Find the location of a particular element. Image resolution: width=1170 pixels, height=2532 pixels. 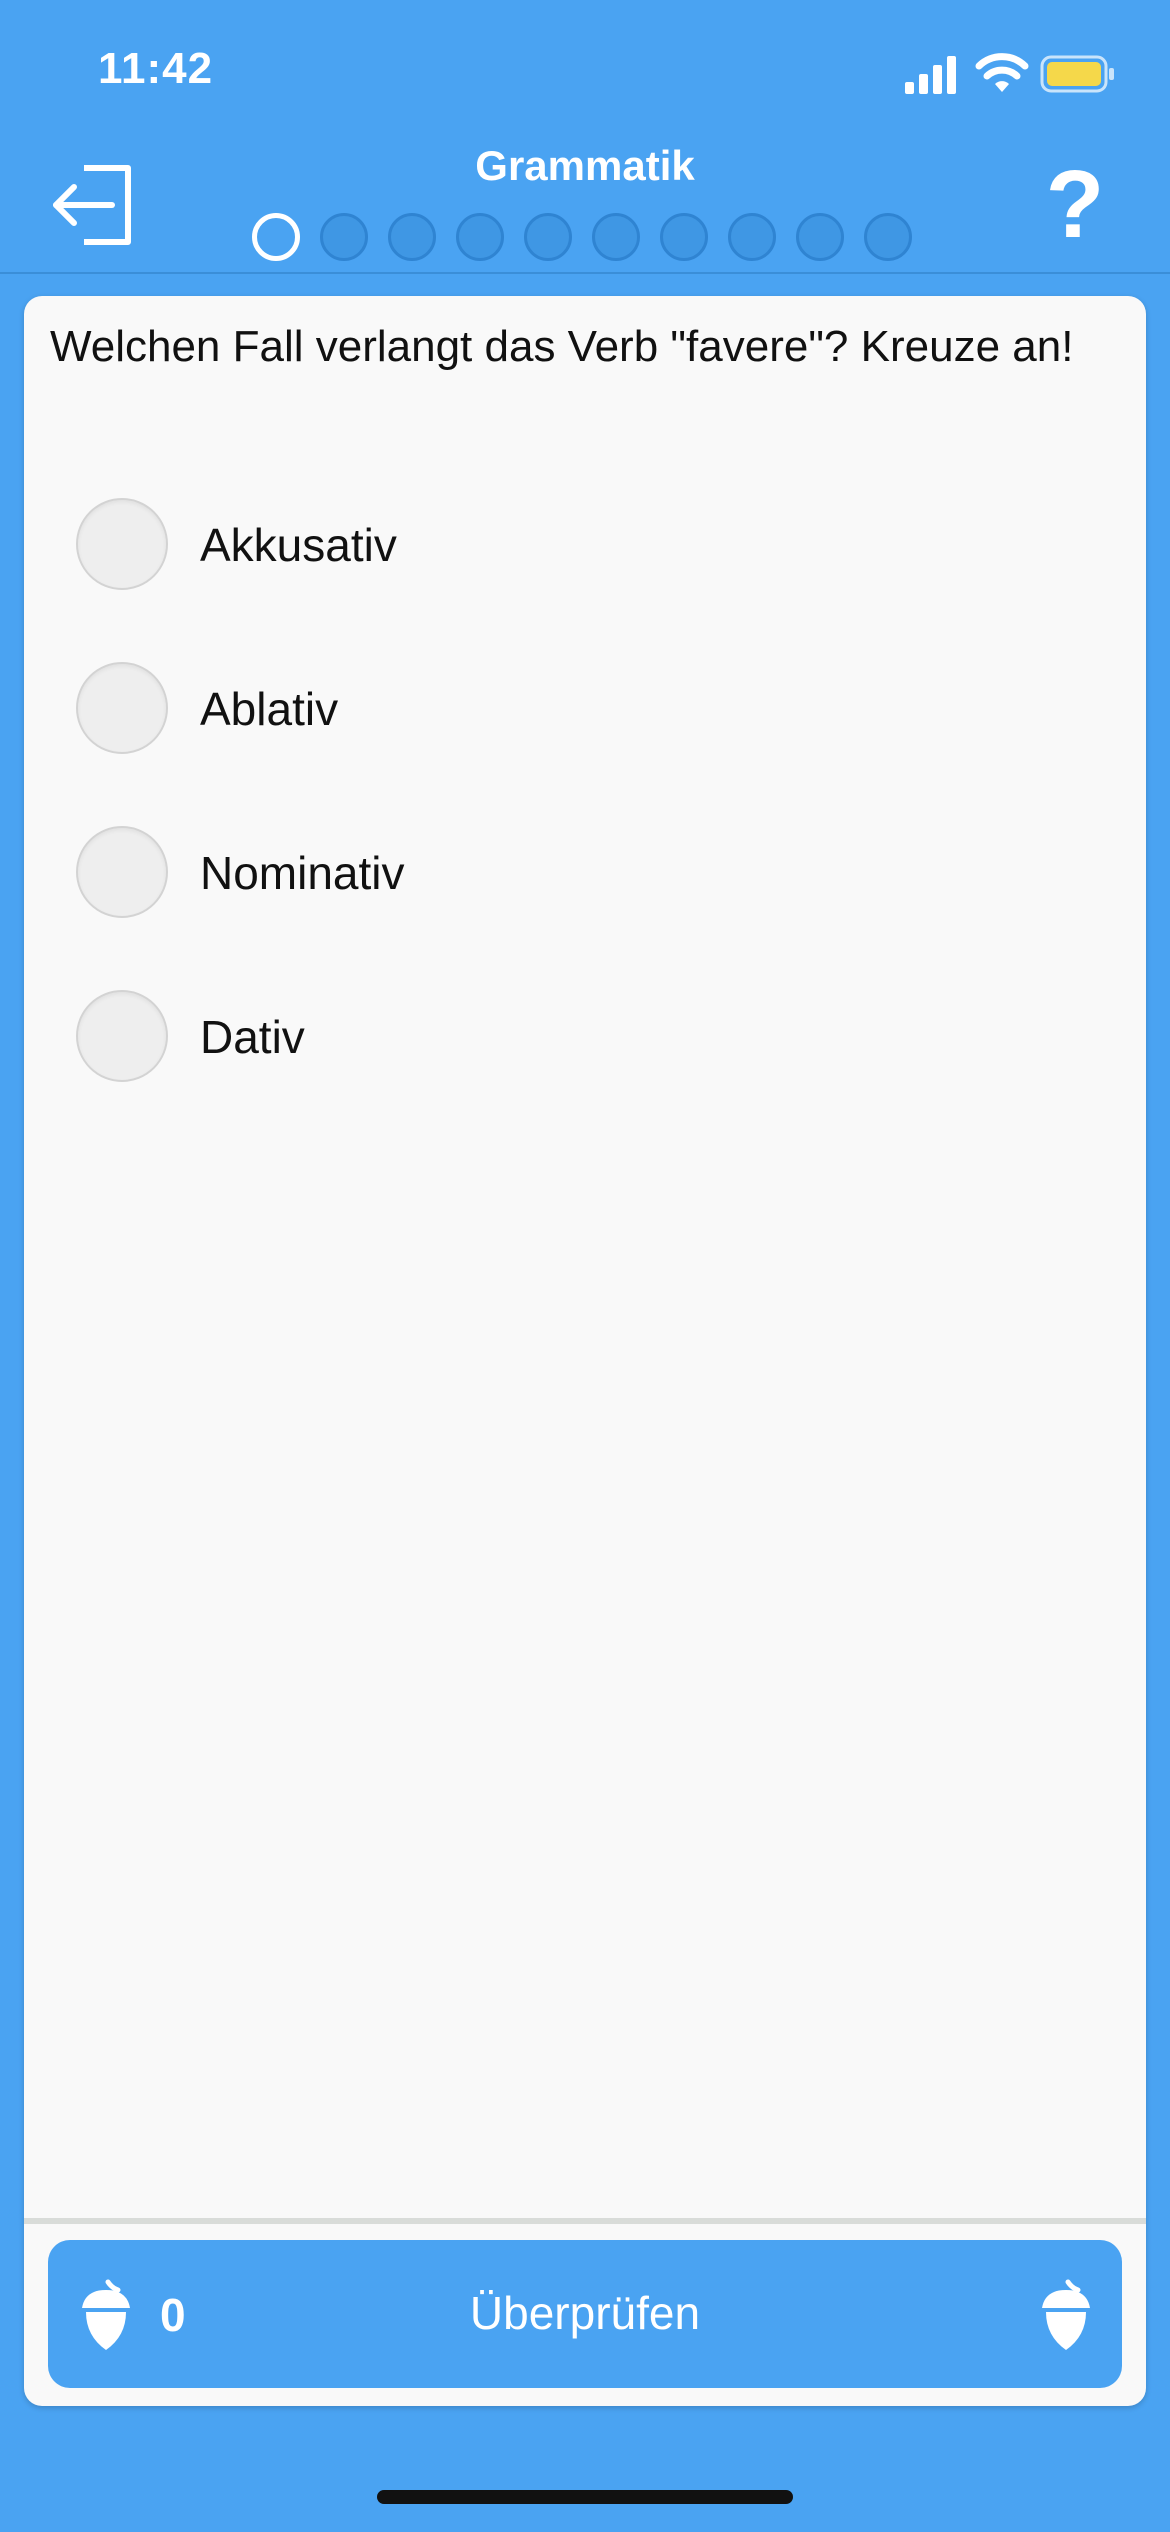

check-button-label: Überprüfen is located at coordinates (585, 2313).